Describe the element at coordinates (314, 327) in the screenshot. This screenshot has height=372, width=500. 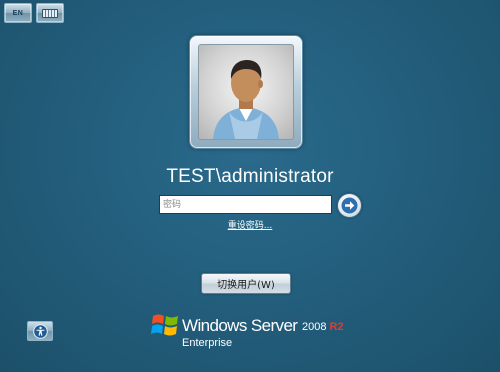
I see `brand-version-number: 2008` at that location.